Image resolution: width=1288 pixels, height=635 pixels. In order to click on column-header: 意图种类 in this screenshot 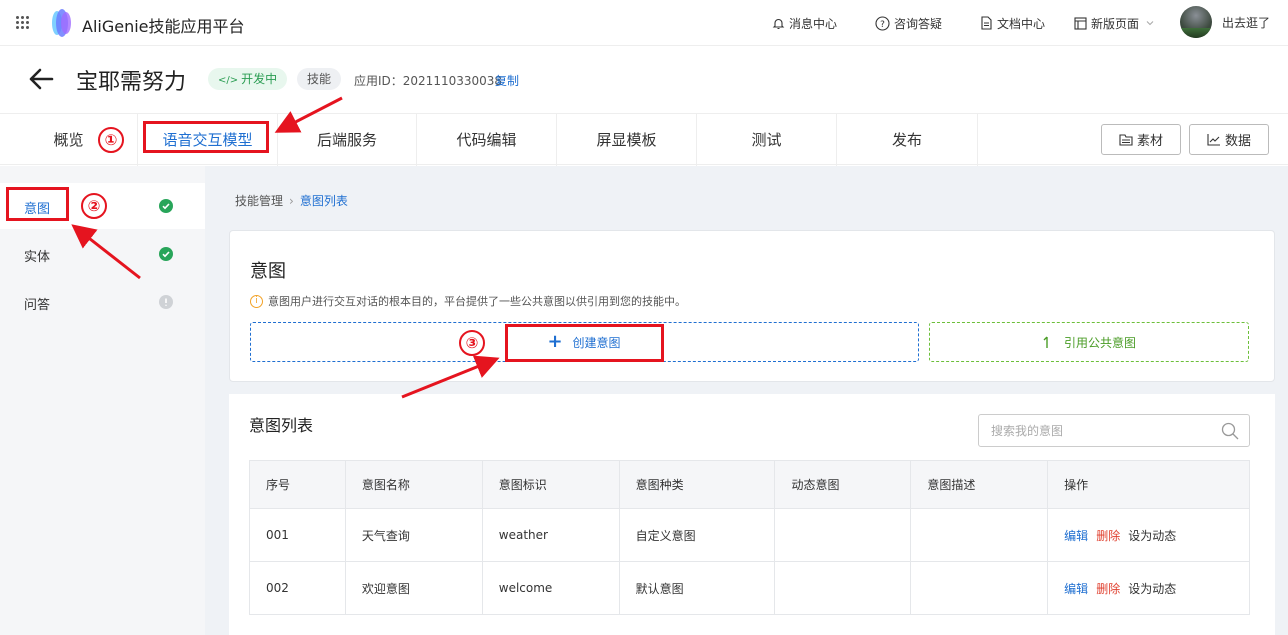, I will do `click(697, 484)`.